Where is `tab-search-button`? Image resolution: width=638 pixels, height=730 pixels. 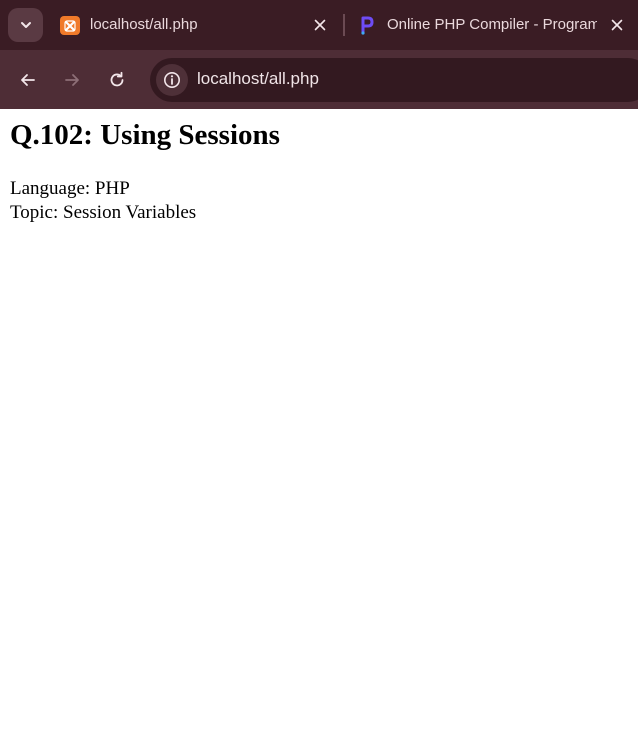
tab-search-button is located at coordinates (25, 25).